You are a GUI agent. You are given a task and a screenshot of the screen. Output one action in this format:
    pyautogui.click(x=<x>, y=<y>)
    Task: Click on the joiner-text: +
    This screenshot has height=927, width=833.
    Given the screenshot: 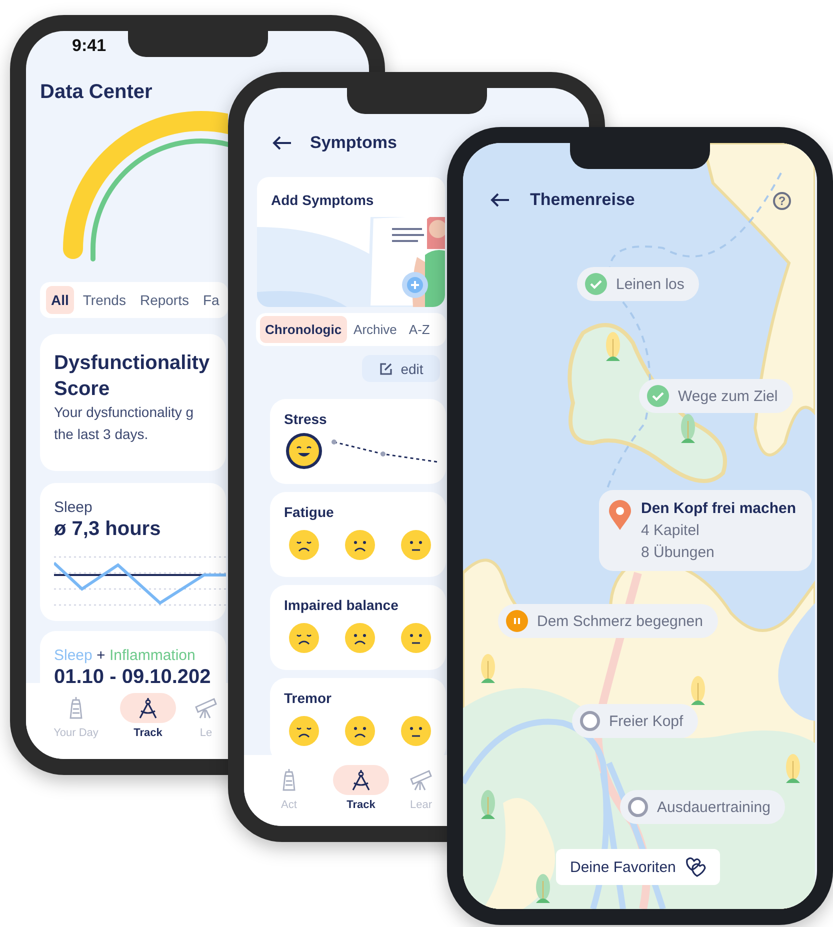 What is the action you would take?
    pyautogui.click(x=101, y=655)
    